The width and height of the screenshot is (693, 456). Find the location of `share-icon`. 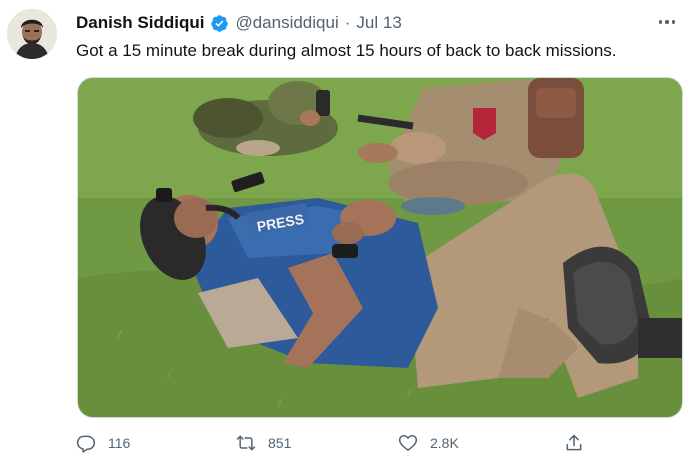

share-icon is located at coordinates (574, 442).